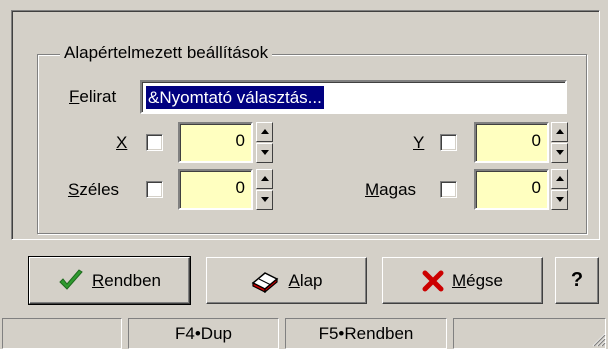  Describe the element at coordinates (391, 189) in the screenshot. I see `height-label: Magas` at that location.